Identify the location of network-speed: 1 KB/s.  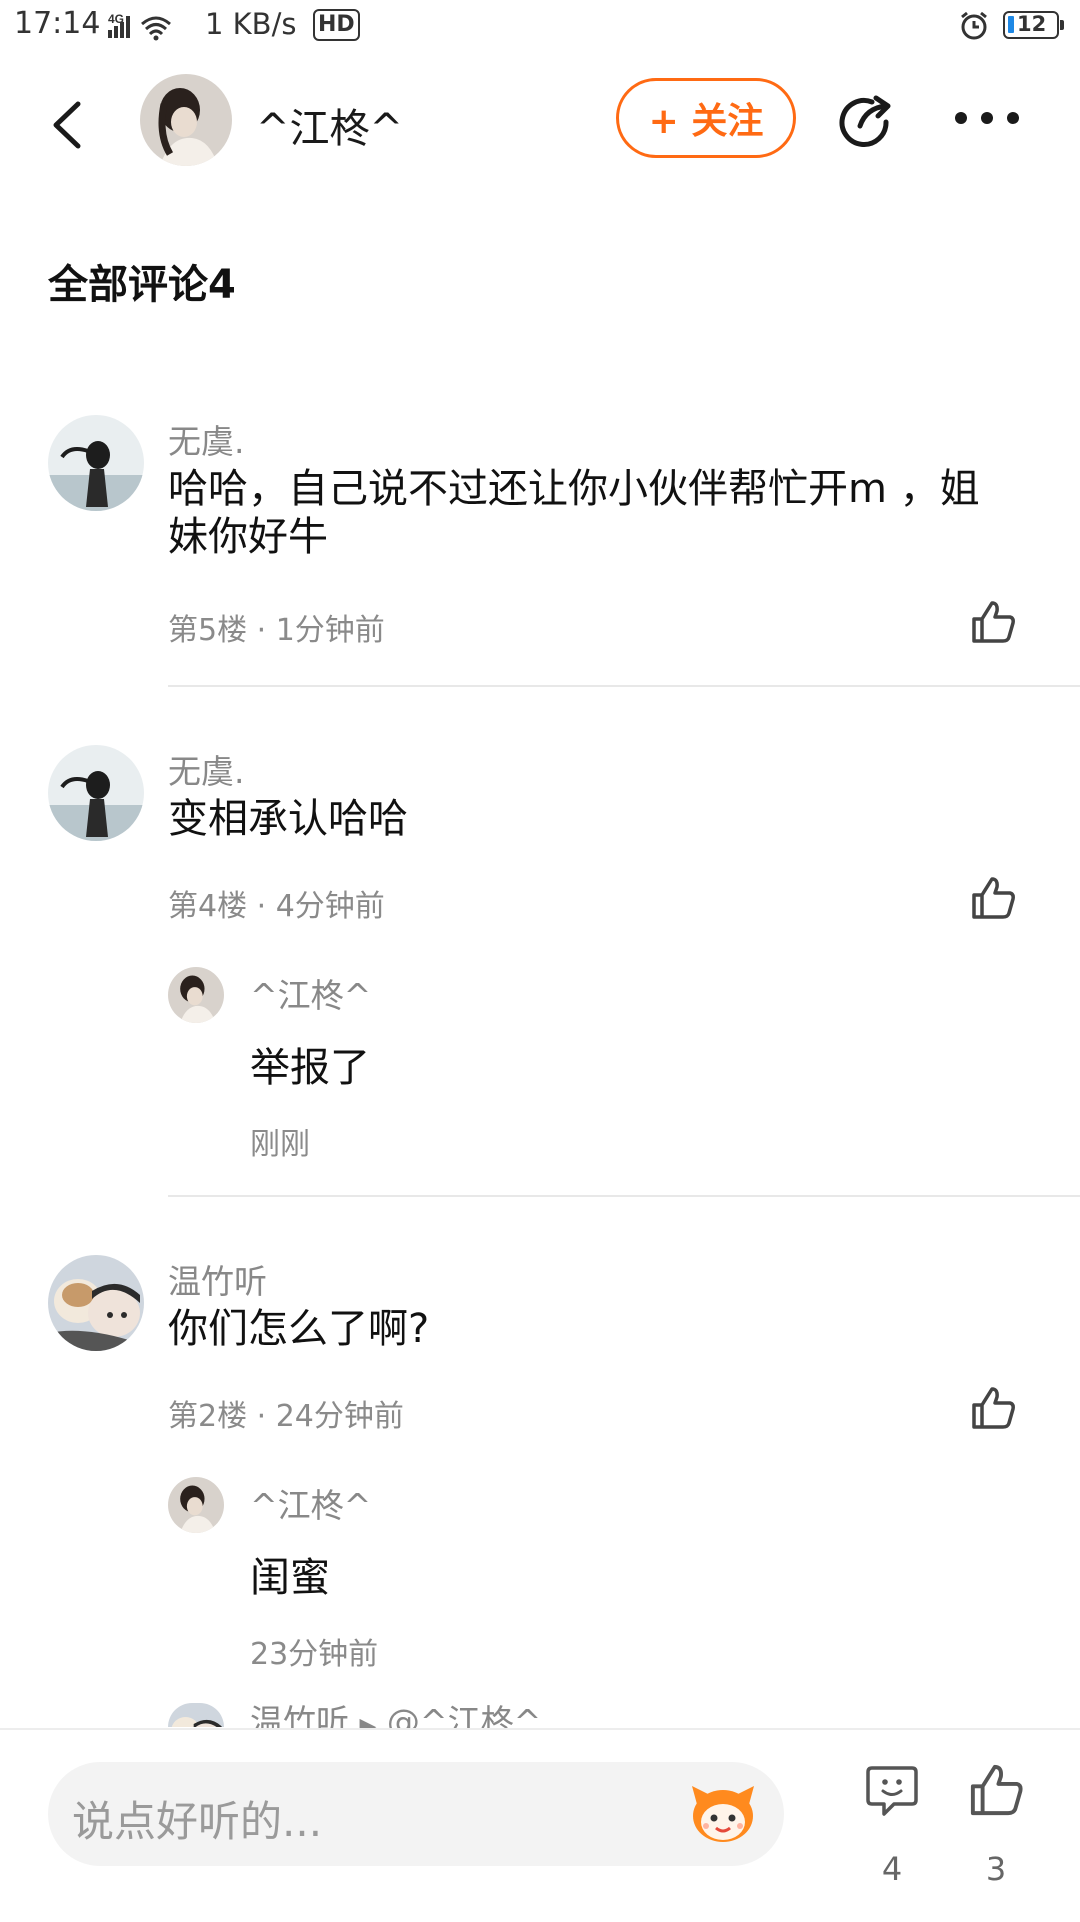
(251, 24).